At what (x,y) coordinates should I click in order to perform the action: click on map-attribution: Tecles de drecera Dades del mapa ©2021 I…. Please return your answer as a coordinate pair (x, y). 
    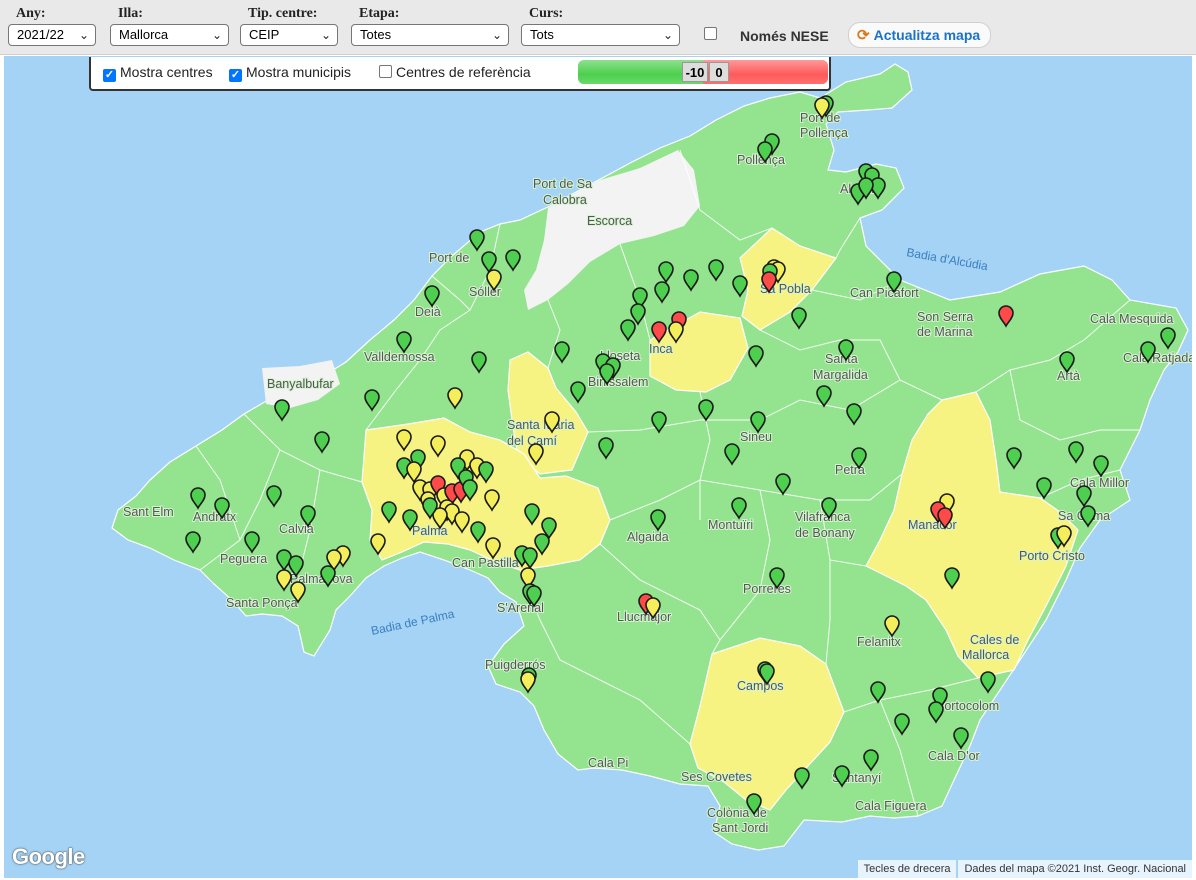
    Looking at the image, I should click on (1024, 869).